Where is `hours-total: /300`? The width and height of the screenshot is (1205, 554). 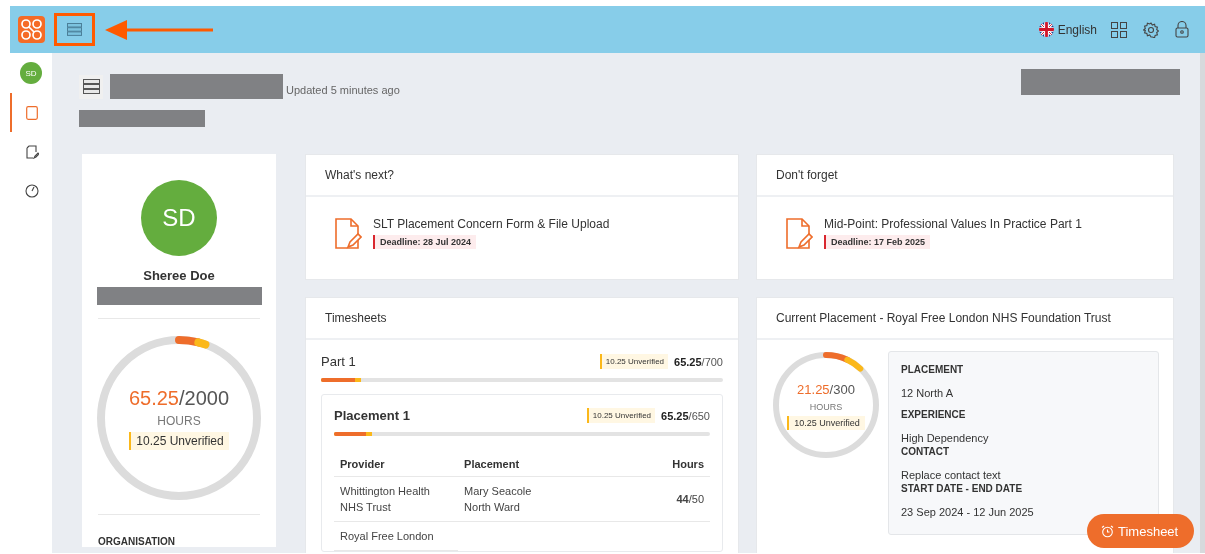
hours-total: /300 is located at coordinates (842, 389).